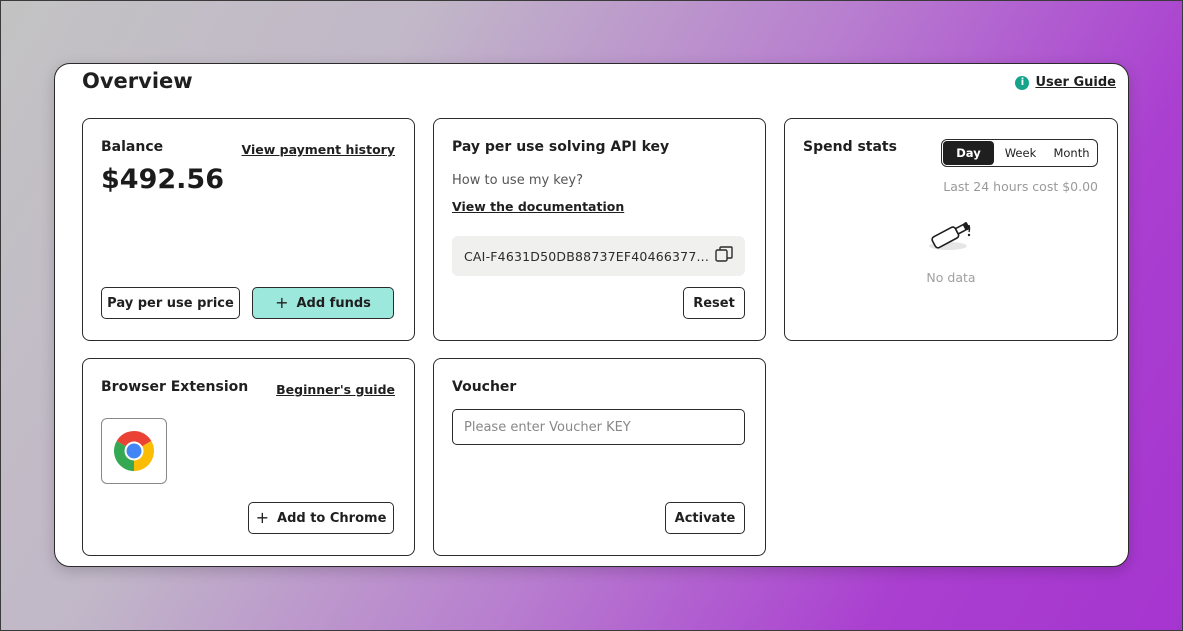 The width and height of the screenshot is (1183, 631). I want to click on user-guide: i User Guide, so click(1065, 82).